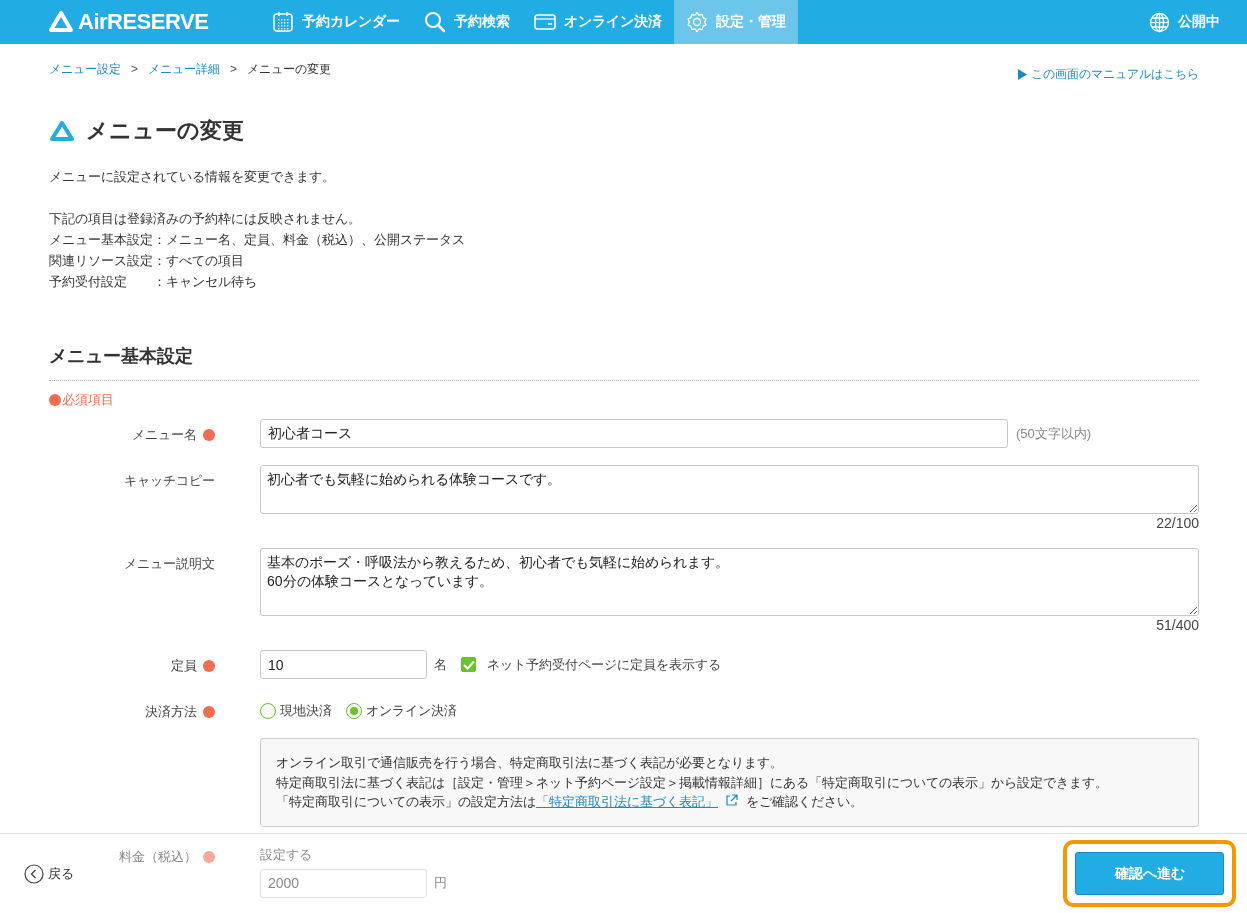  I want to click on app-logo: AirRESERVE, so click(143, 22).